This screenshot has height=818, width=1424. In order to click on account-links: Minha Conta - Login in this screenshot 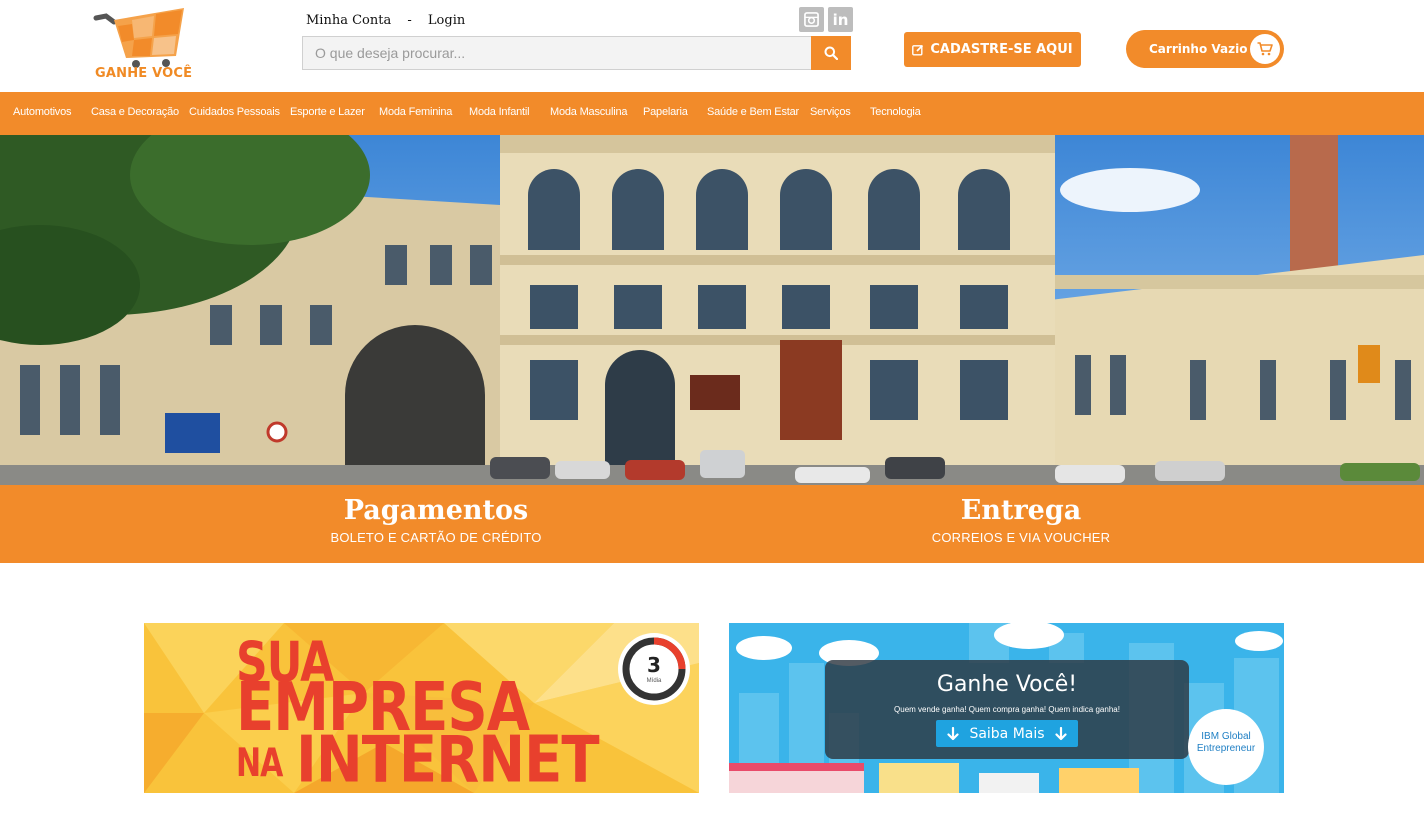, I will do `click(385, 20)`.